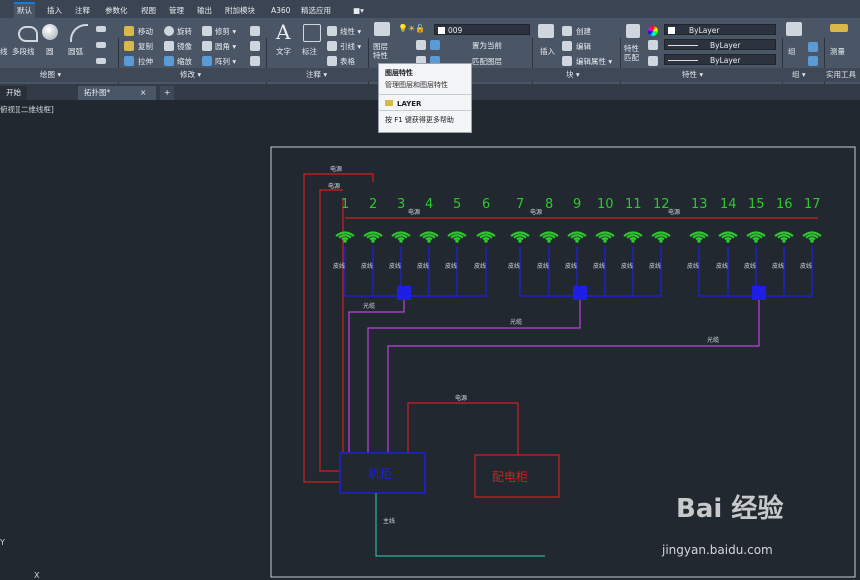 The width and height of the screenshot is (860, 580). What do you see at coordinates (382, 29) in the screenshot?
I see `layer-properties-icon` at bounding box center [382, 29].